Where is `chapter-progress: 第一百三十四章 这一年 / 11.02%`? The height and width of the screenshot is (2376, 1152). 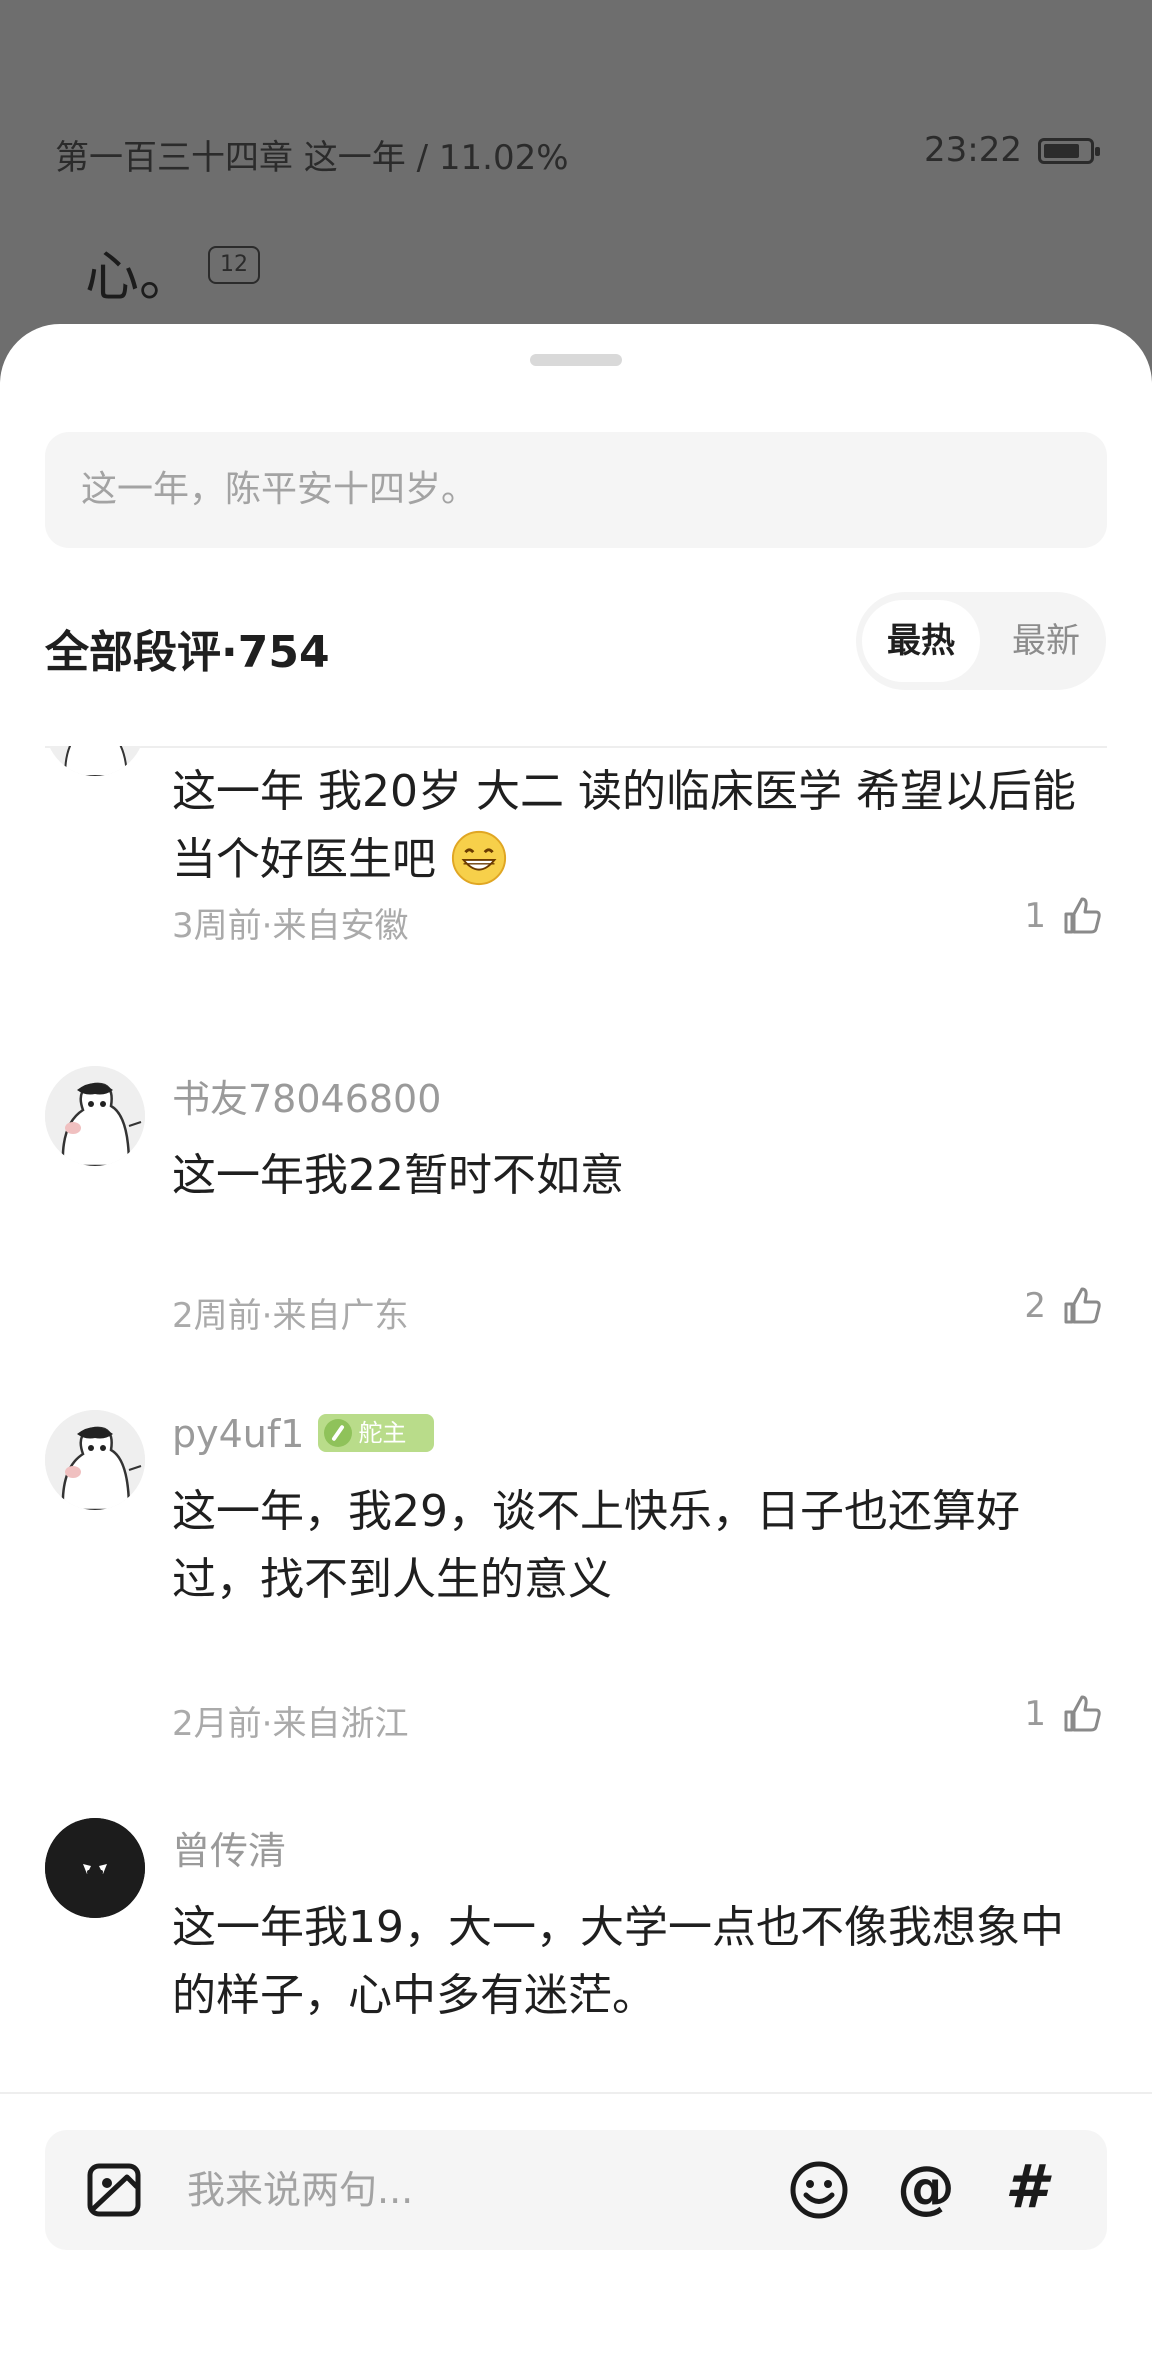
chapter-progress: 第一百三十四章 这一年 / 11.02% is located at coordinates (312, 158).